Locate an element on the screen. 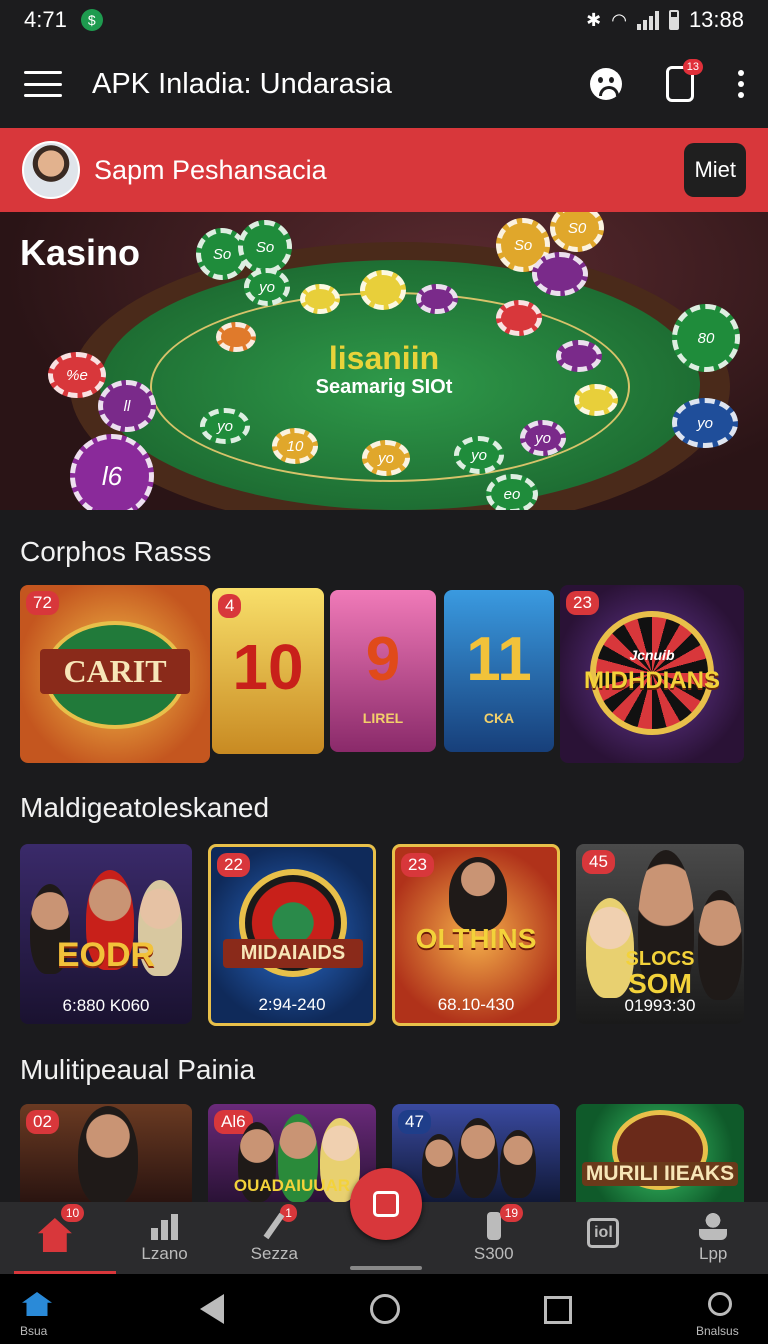 The width and height of the screenshot is (768, 1344). tile-badge: 23 is located at coordinates (582, 603).